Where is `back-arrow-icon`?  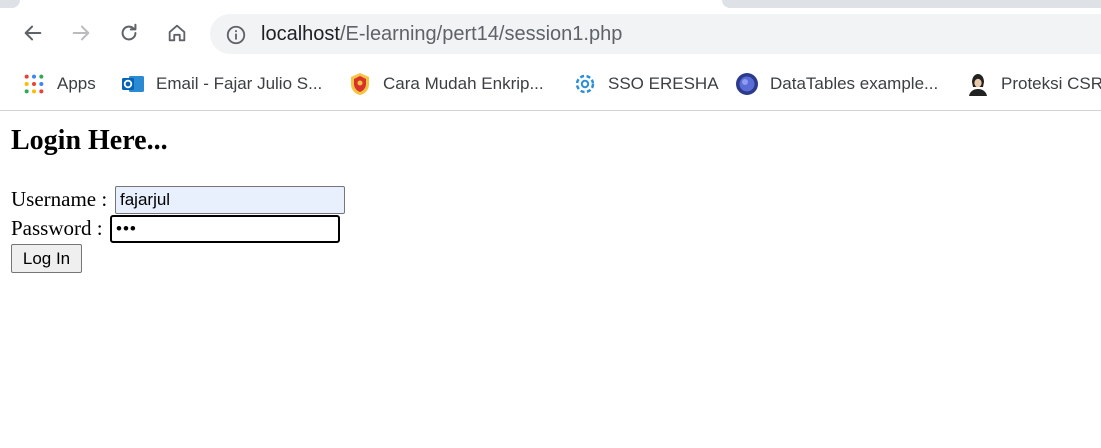 back-arrow-icon is located at coordinates (33, 33).